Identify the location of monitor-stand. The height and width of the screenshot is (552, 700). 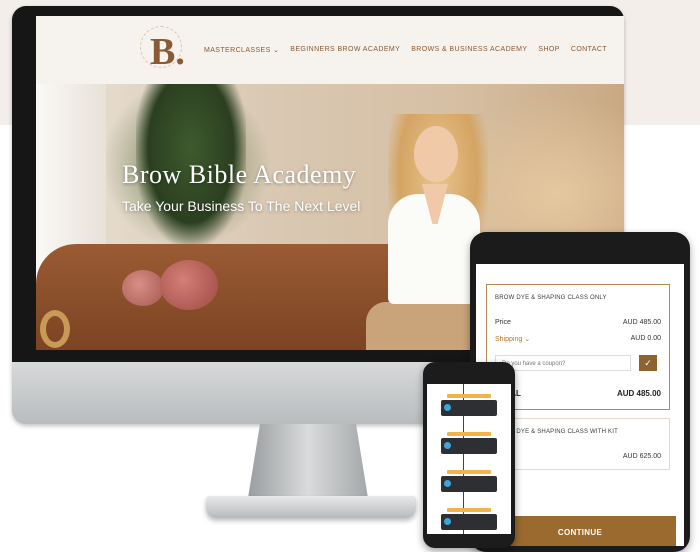
(308, 461).